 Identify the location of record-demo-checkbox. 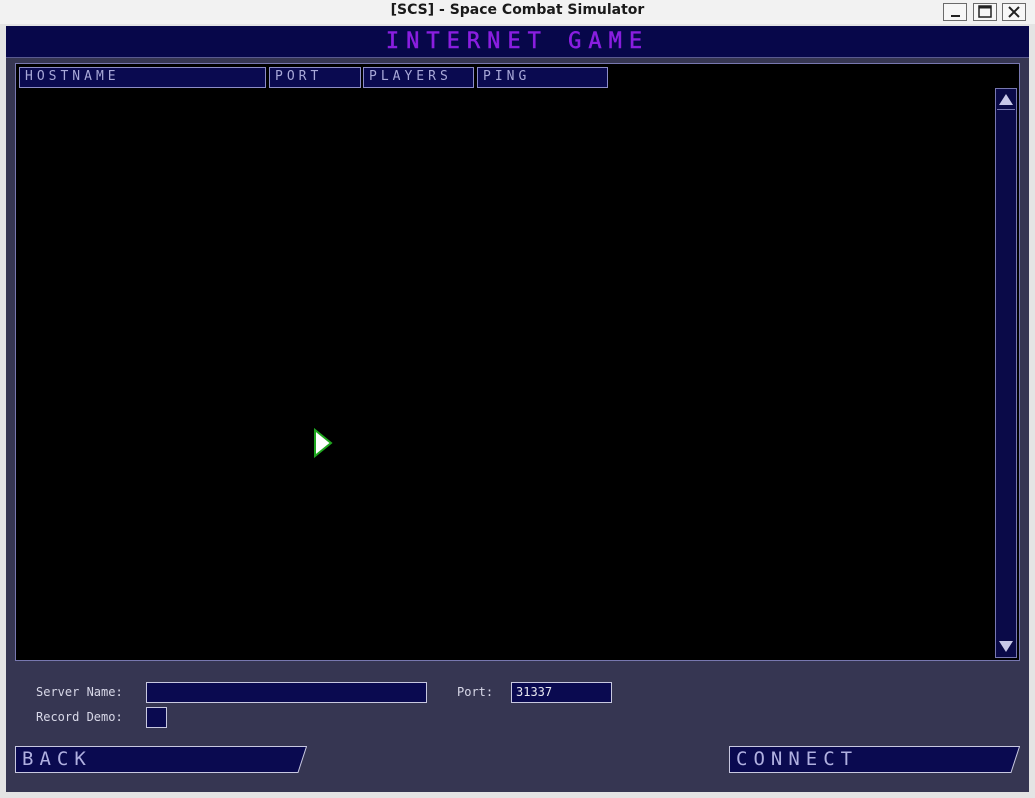
(156, 717).